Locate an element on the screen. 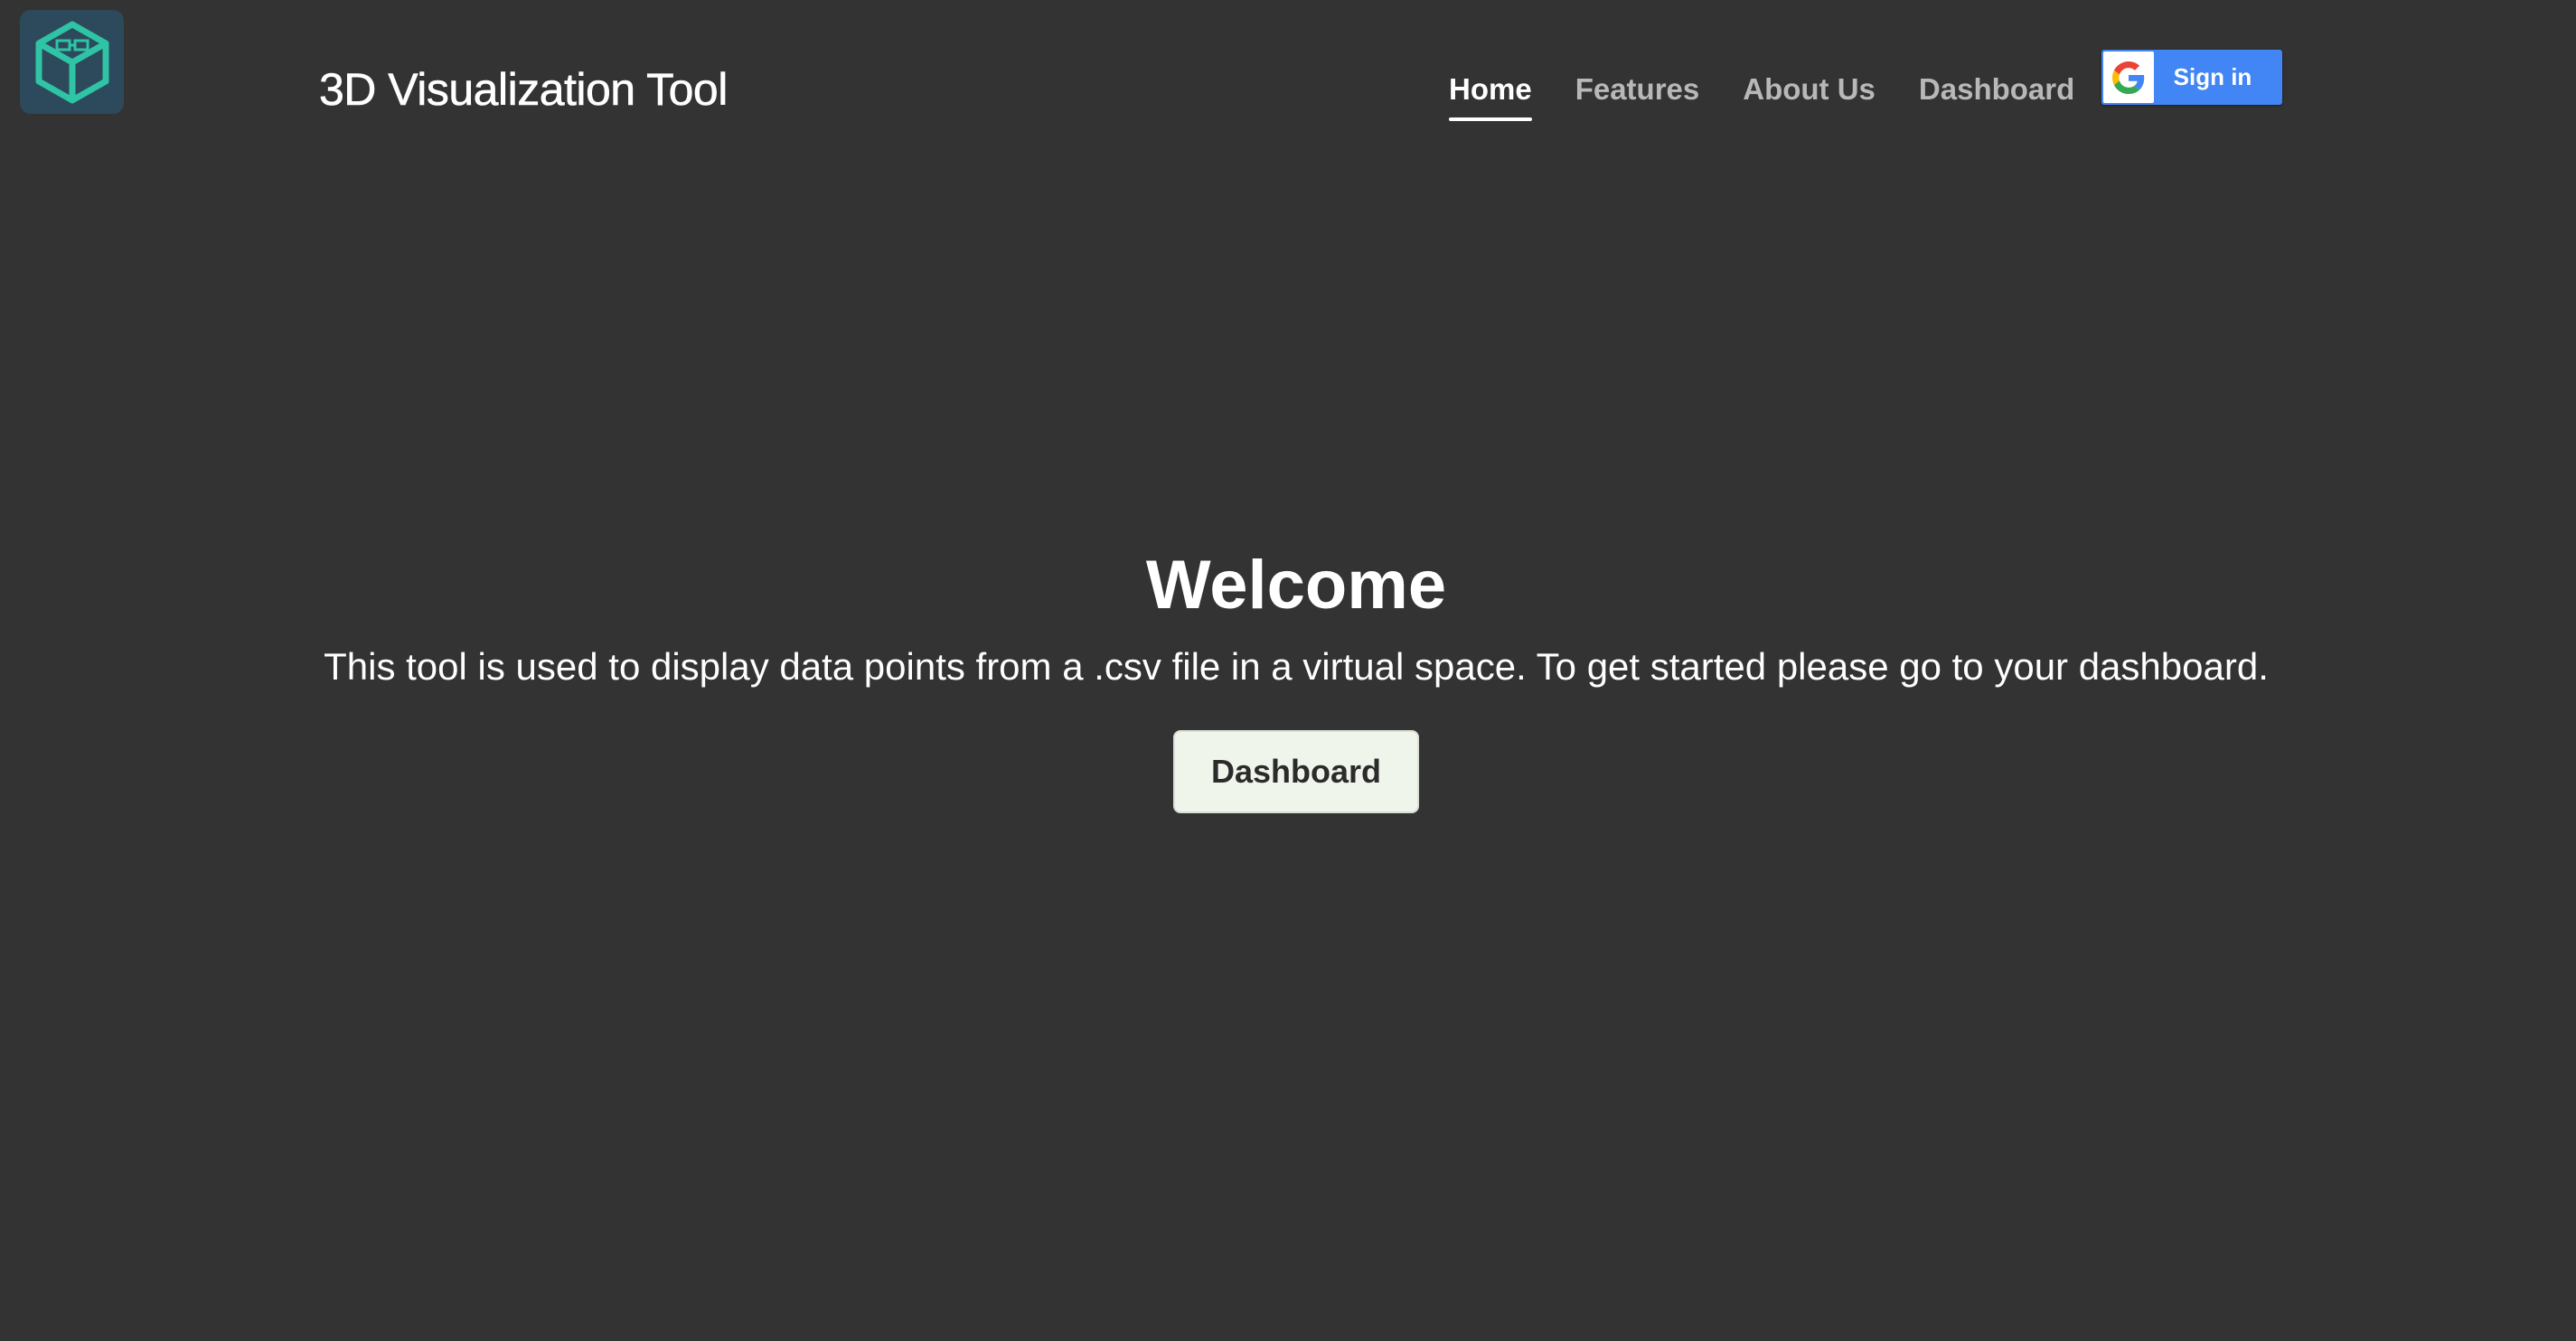 The image size is (2576, 1341). app-logo is located at coordinates (72, 62).